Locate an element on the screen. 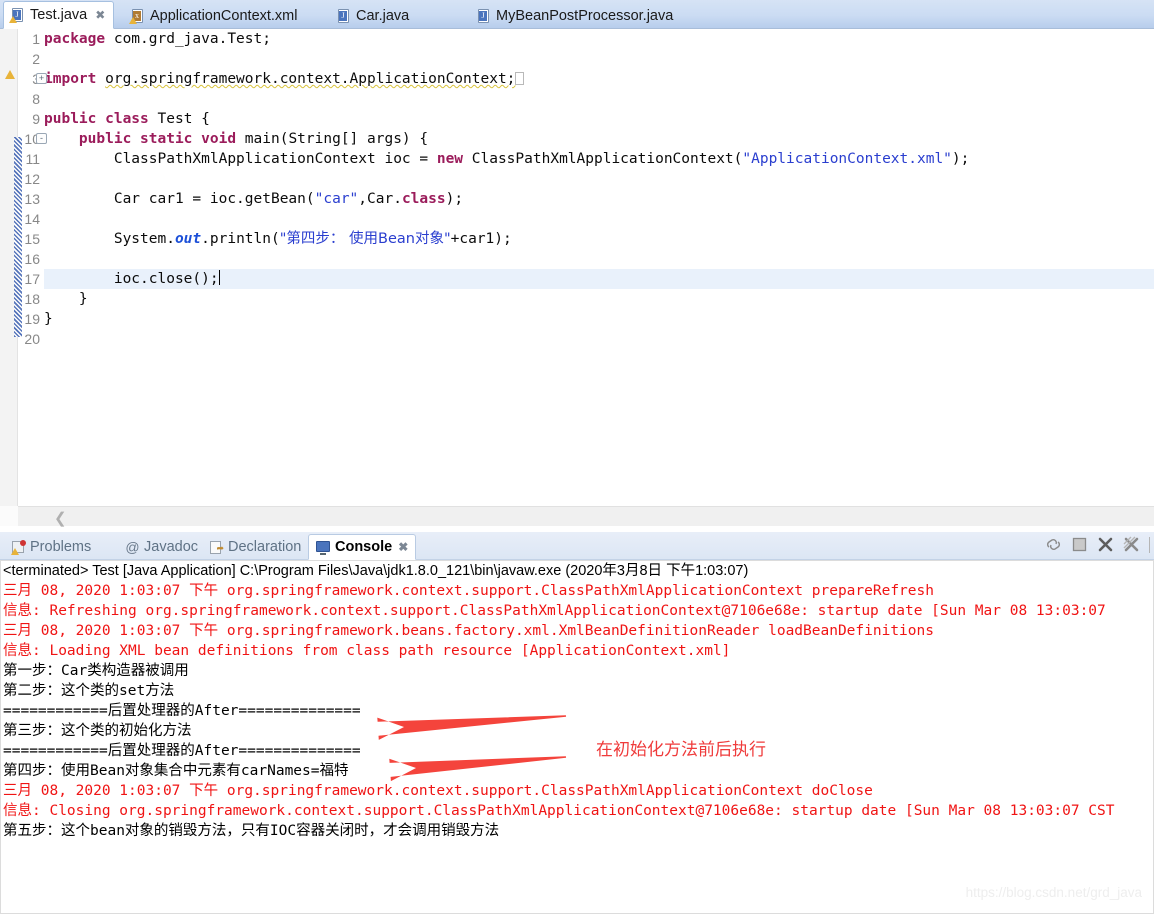 Image resolution: width=1154 pixels, height=914 pixels. code-line: 14 is located at coordinates (589, 219).